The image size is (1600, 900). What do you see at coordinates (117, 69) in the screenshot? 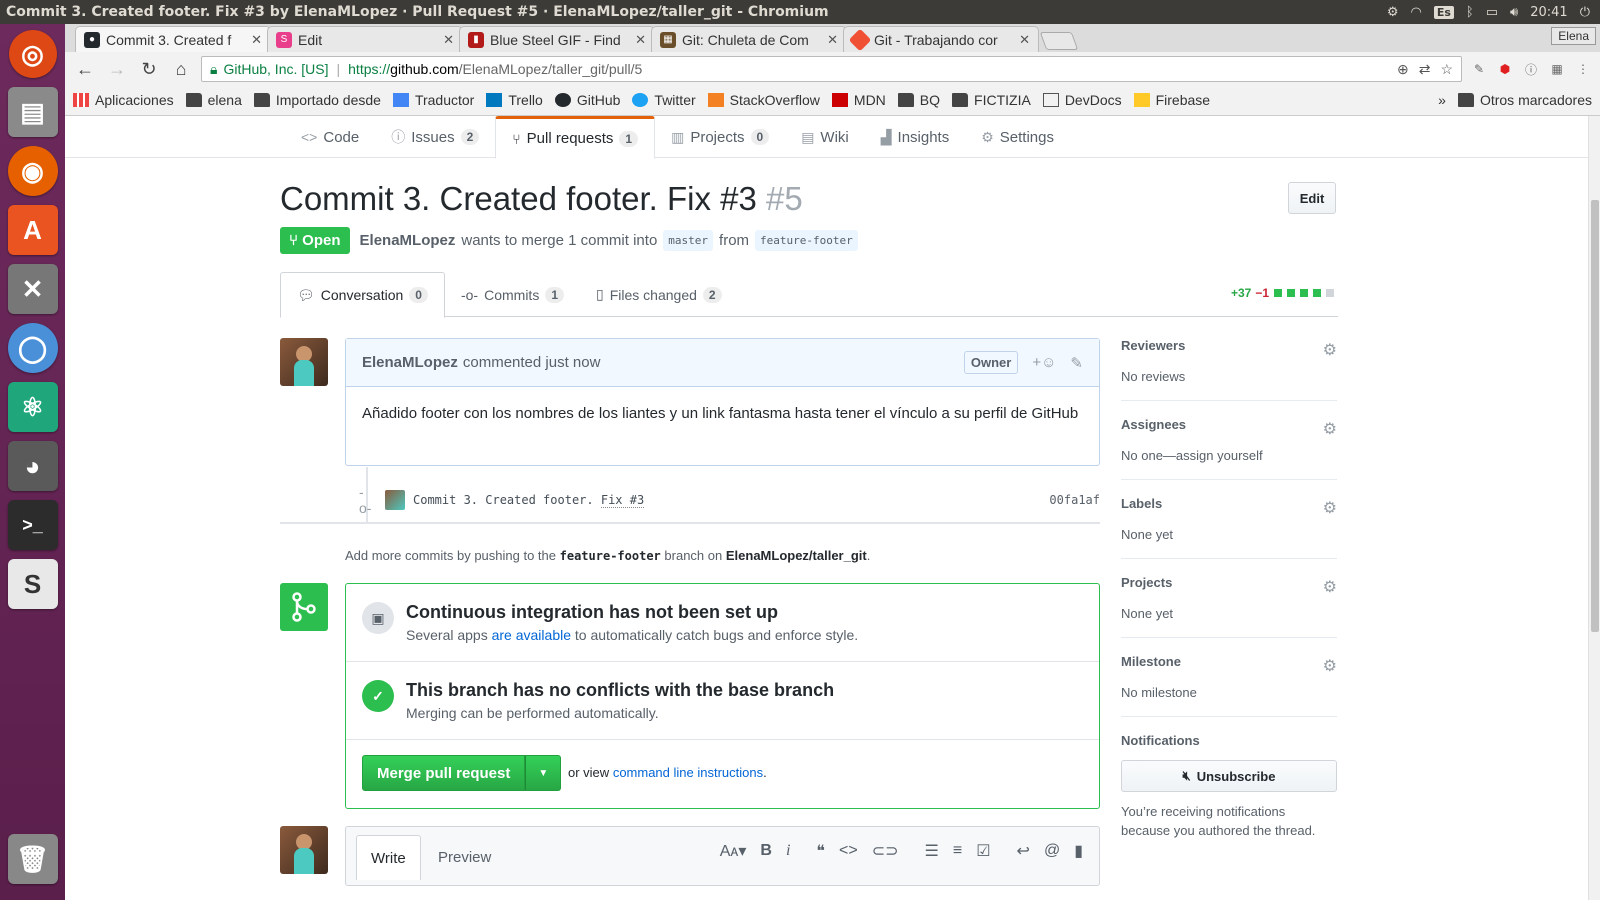
I see `forward-icon: →` at bounding box center [117, 69].